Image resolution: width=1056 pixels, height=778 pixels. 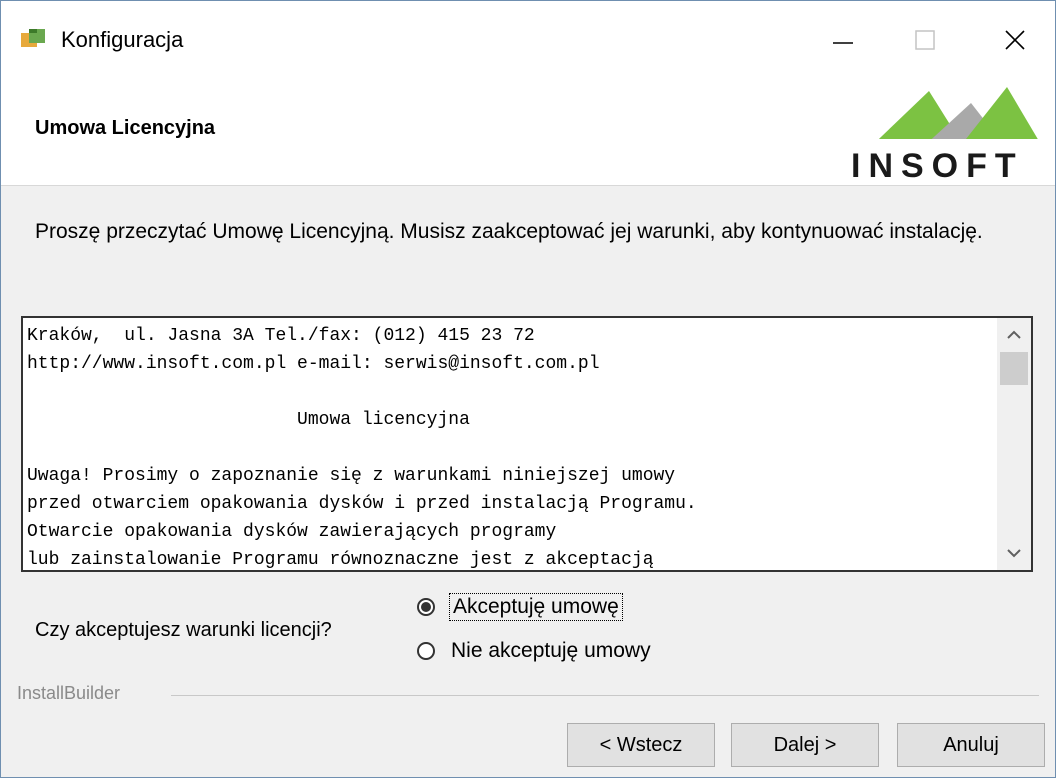 I want to click on maximize-button, so click(x=925, y=40).